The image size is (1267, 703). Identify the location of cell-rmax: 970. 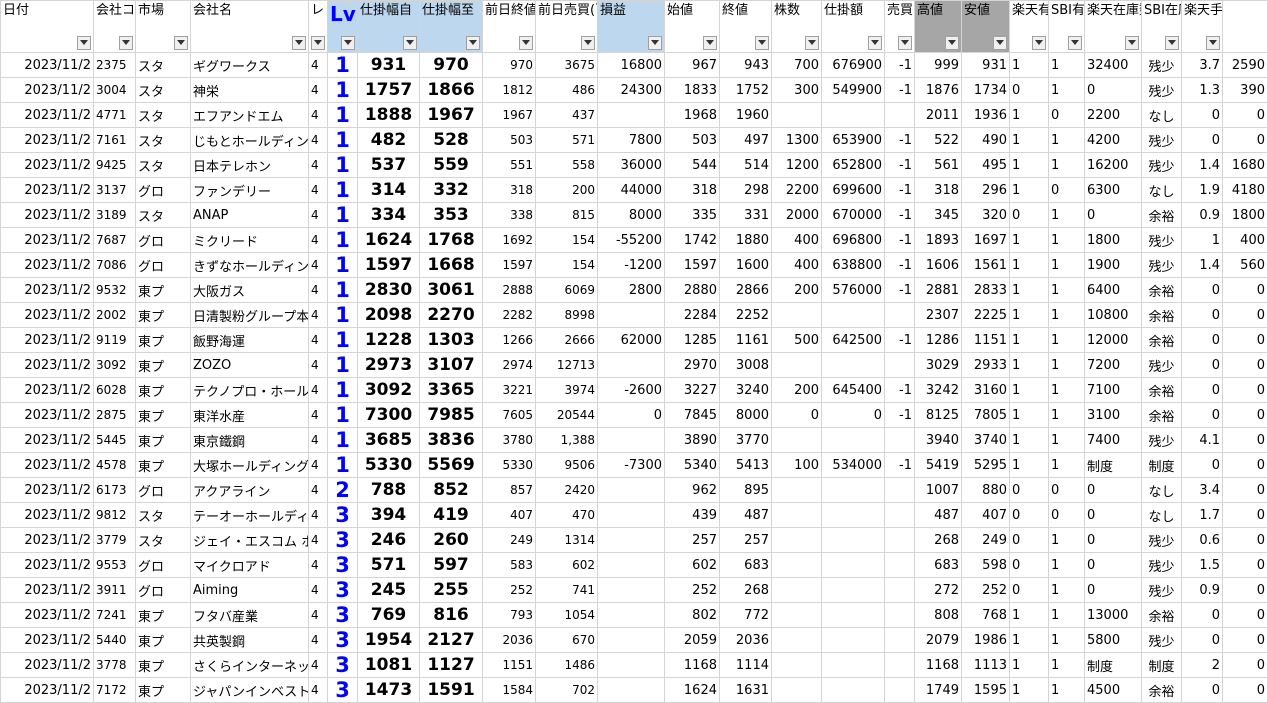
(451, 65).